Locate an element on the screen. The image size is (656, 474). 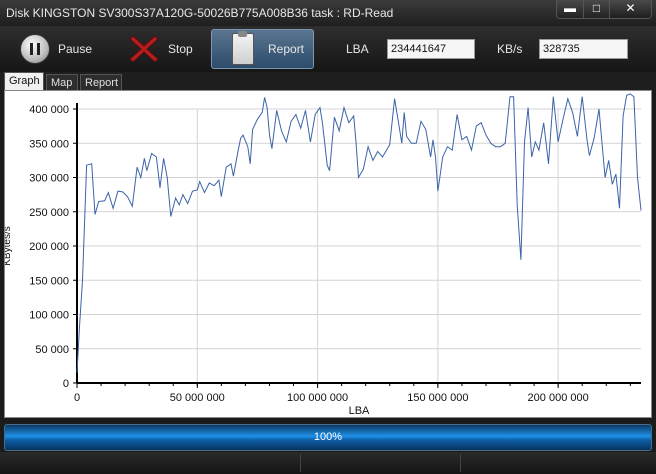
x-tick-label: 200 000 000 is located at coordinates (558, 398).